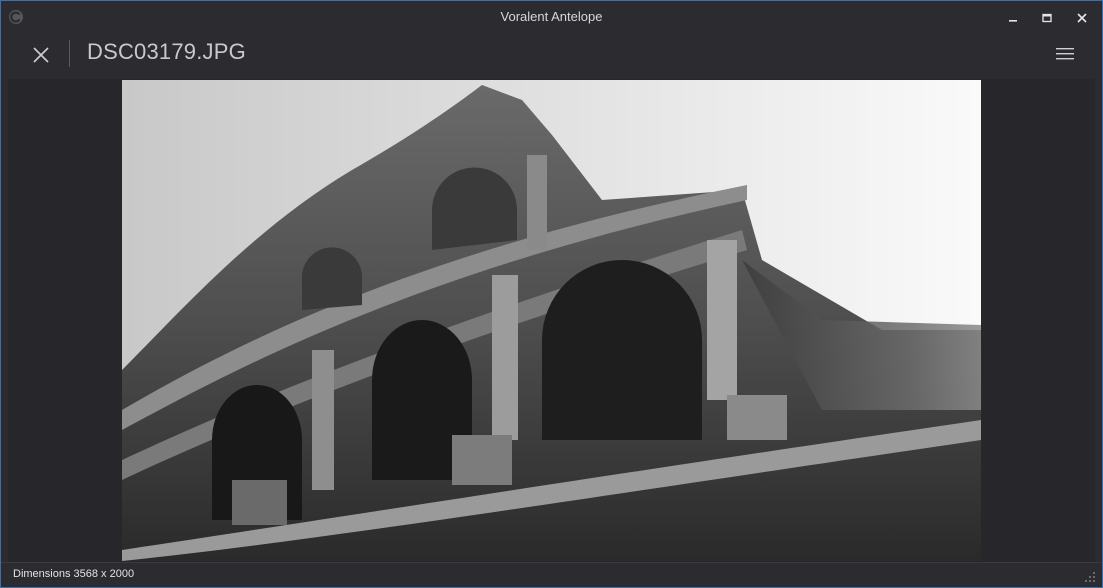 This screenshot has height=588, width=1103. What do you see at coordinates (166, 51) in the screenshot?
I see `file-name: DSC03179.JPG` at bounding box center [166, 51].